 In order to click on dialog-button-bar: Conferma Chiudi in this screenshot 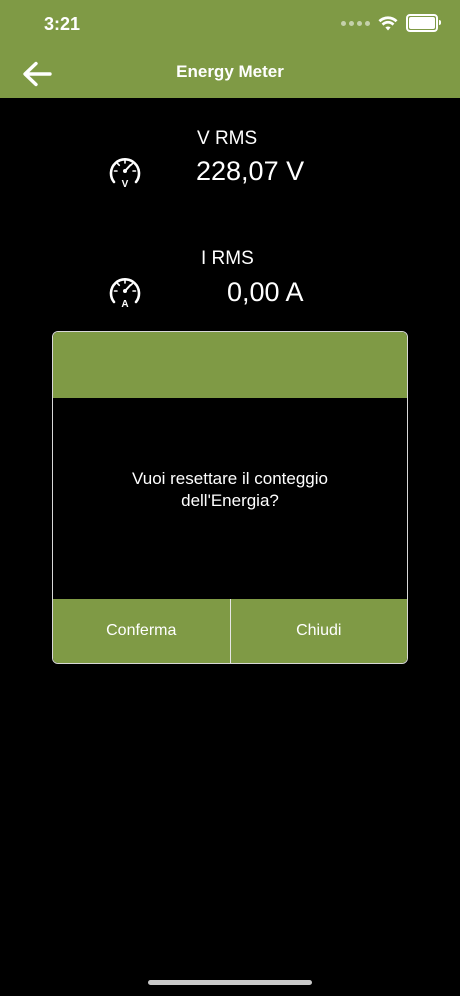, I will do `click(230, 631)`.